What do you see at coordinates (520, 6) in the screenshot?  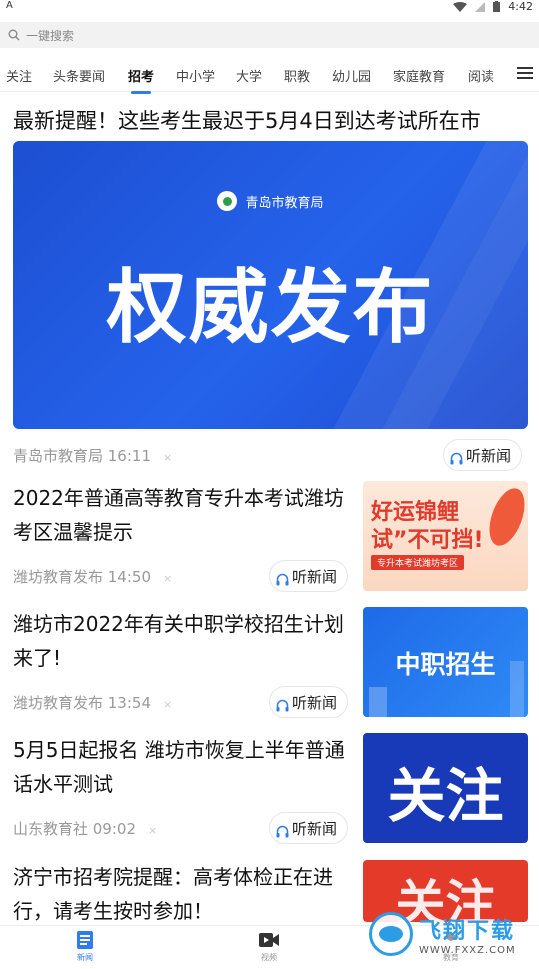 I see `status-time: 4:42` at bounding box center [520, 6].